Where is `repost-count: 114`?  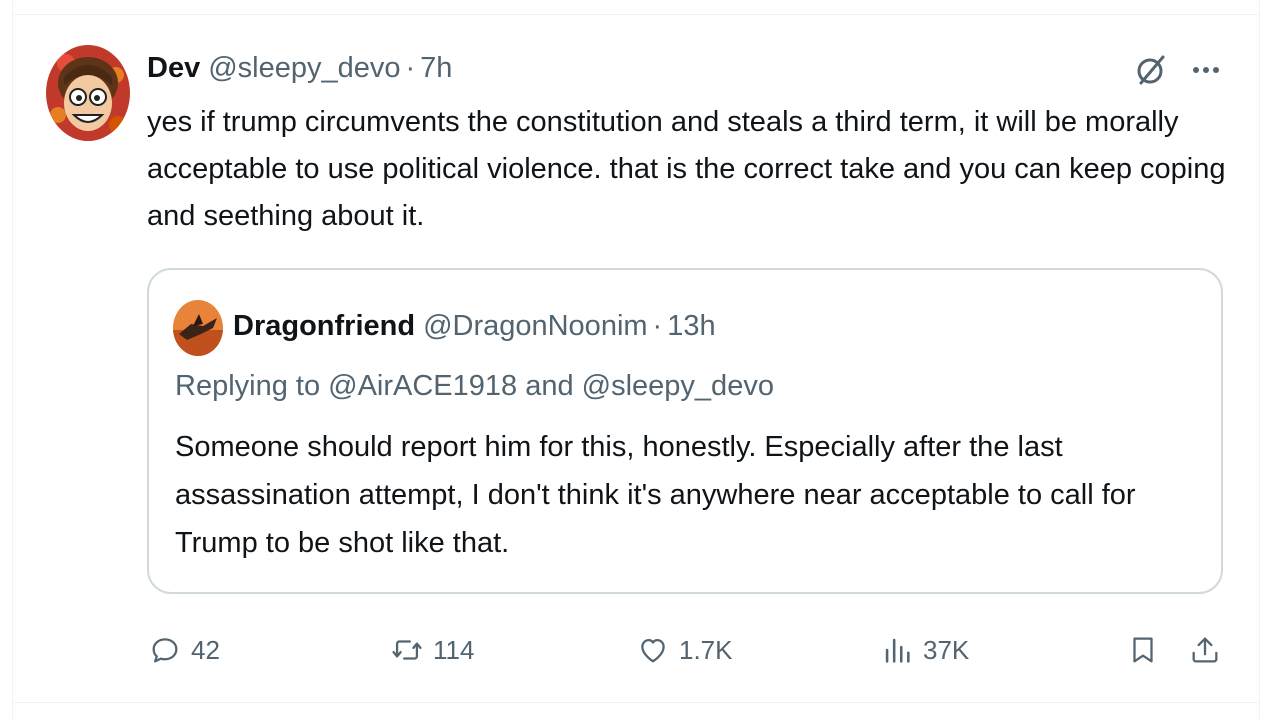
repost-count: 114 is located at coordinates (454, 649).